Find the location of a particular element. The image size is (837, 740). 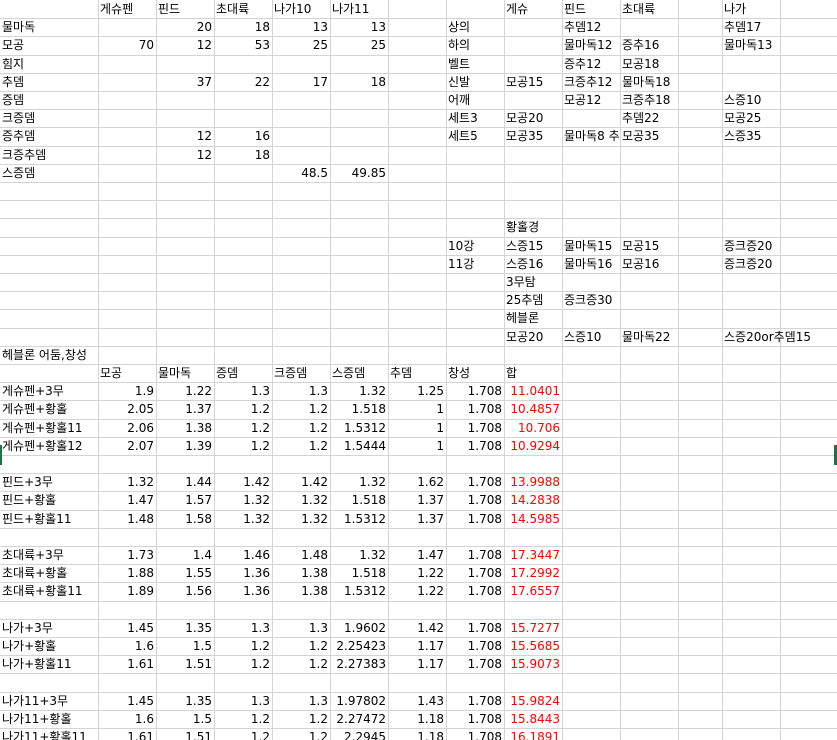

value-cell: 1.42 is located at coordinates (243, 483).